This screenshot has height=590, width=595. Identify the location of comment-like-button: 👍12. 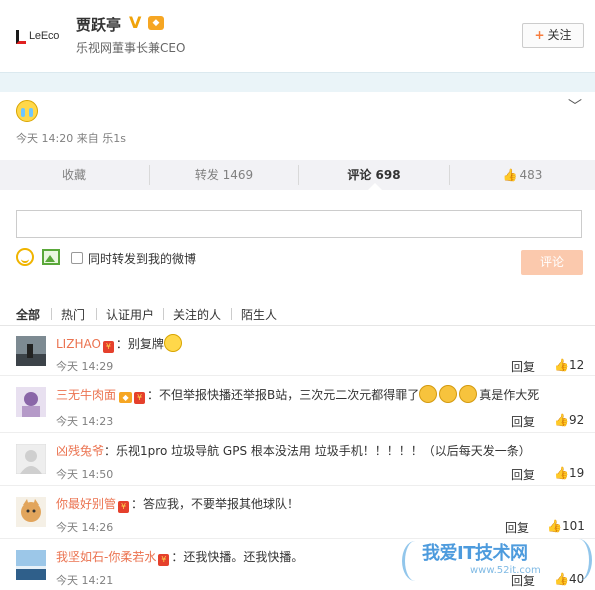
(569, 365).